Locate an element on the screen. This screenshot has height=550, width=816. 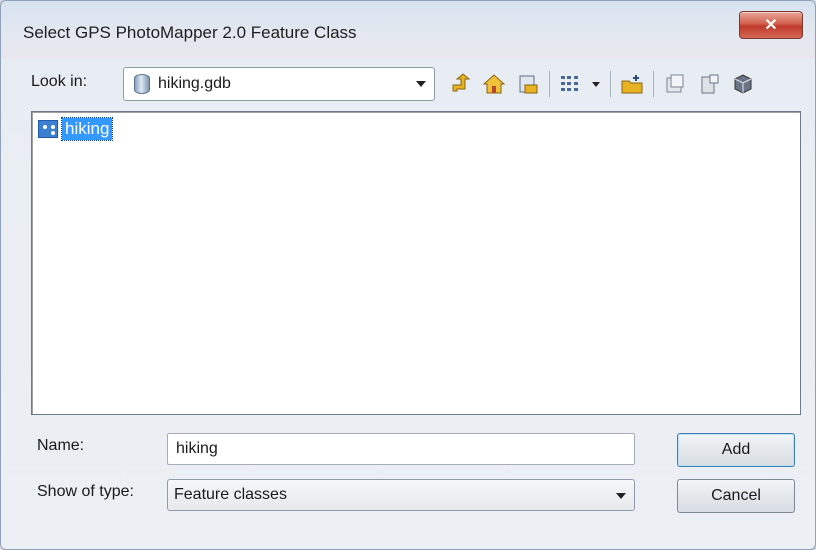
show-of-type-dropdown: Feature classes is located at coordinates (401, 495).